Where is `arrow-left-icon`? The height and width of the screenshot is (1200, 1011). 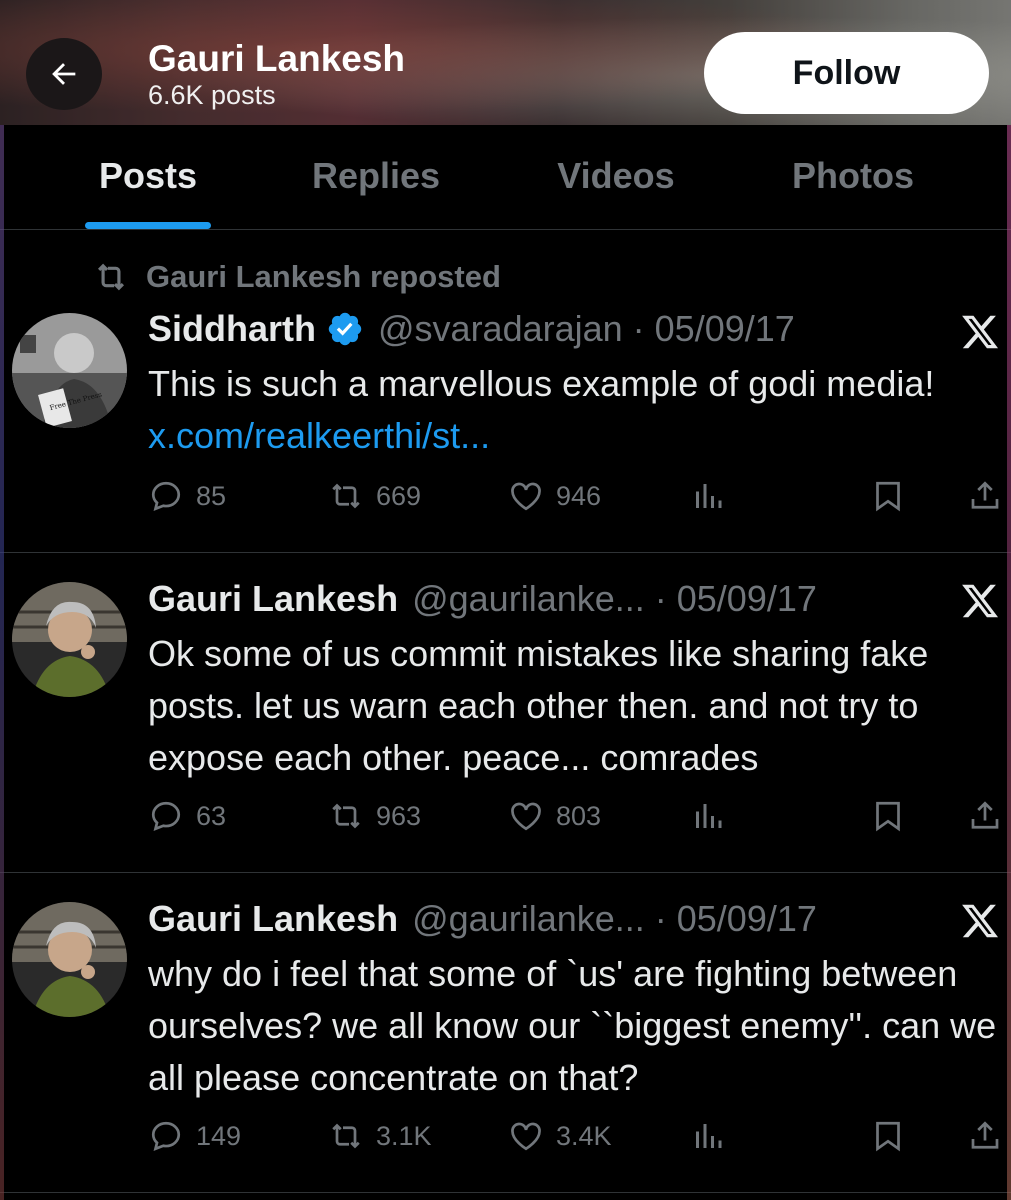 arrow-left-icon is located at coordinates (64, 74).